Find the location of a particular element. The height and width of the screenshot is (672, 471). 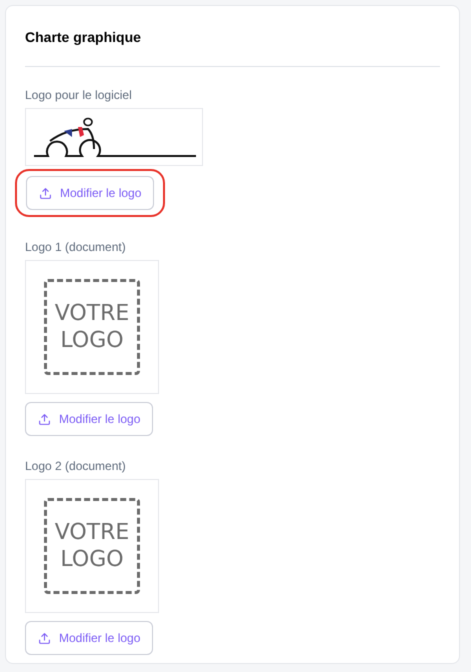

card-title: Charte graphique is located at coordinates (83, 37).